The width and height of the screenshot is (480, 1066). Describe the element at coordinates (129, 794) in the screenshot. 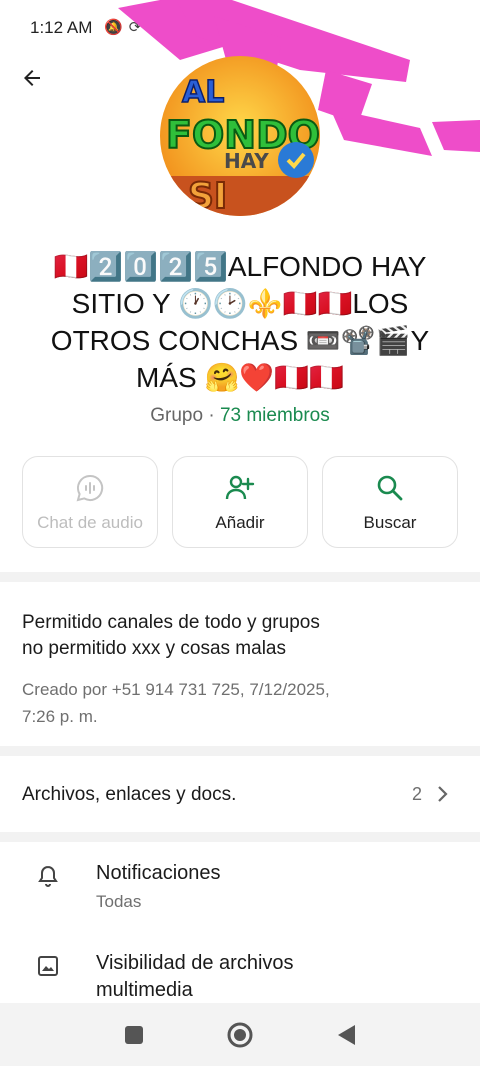

I see `files-label: Archivos, enlaces y docs.` at that location.